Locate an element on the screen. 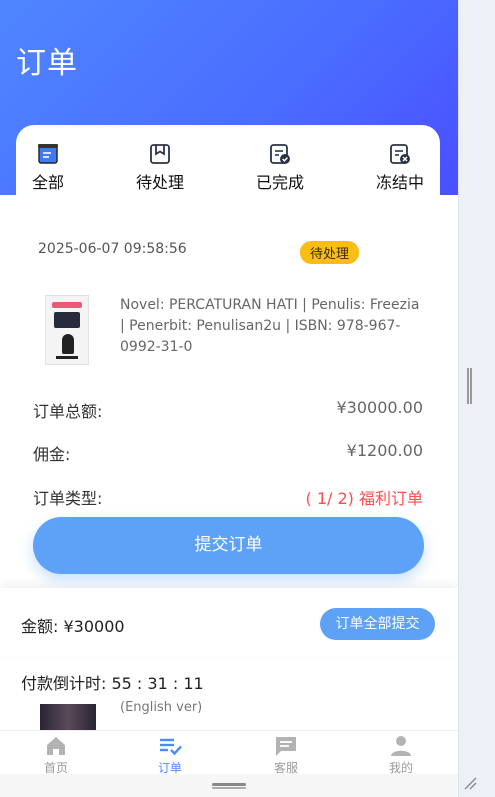  submit-all-orders-button: 订单全部提交 is located at coordinates (377, 624).